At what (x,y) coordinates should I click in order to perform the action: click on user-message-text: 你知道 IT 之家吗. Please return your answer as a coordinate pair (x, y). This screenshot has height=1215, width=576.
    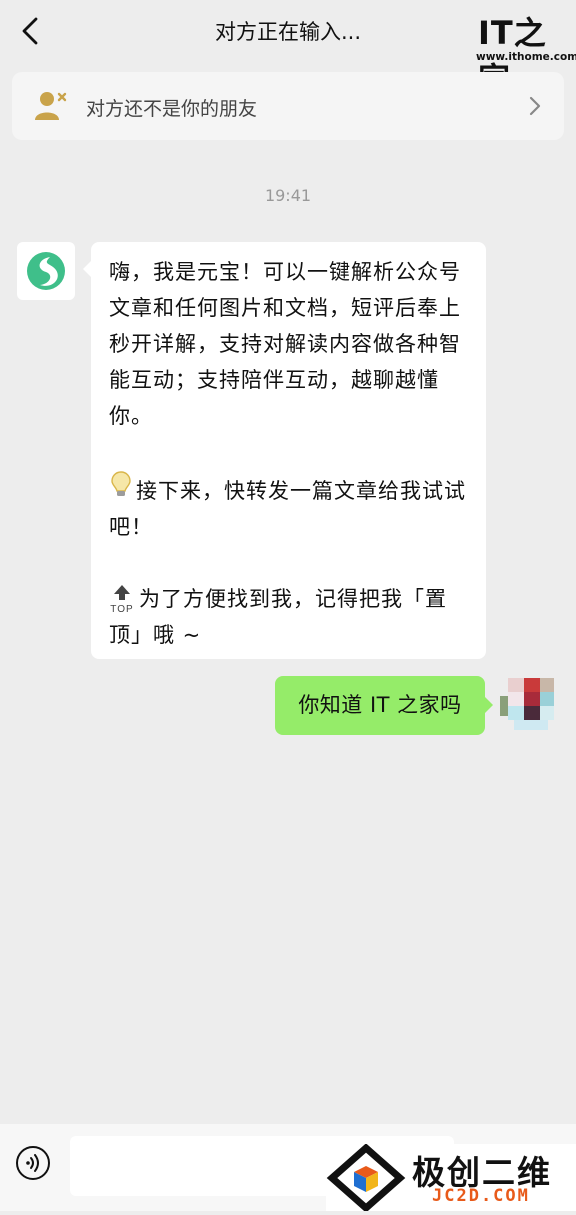
    Looking at the image, I should click on (380, 705).